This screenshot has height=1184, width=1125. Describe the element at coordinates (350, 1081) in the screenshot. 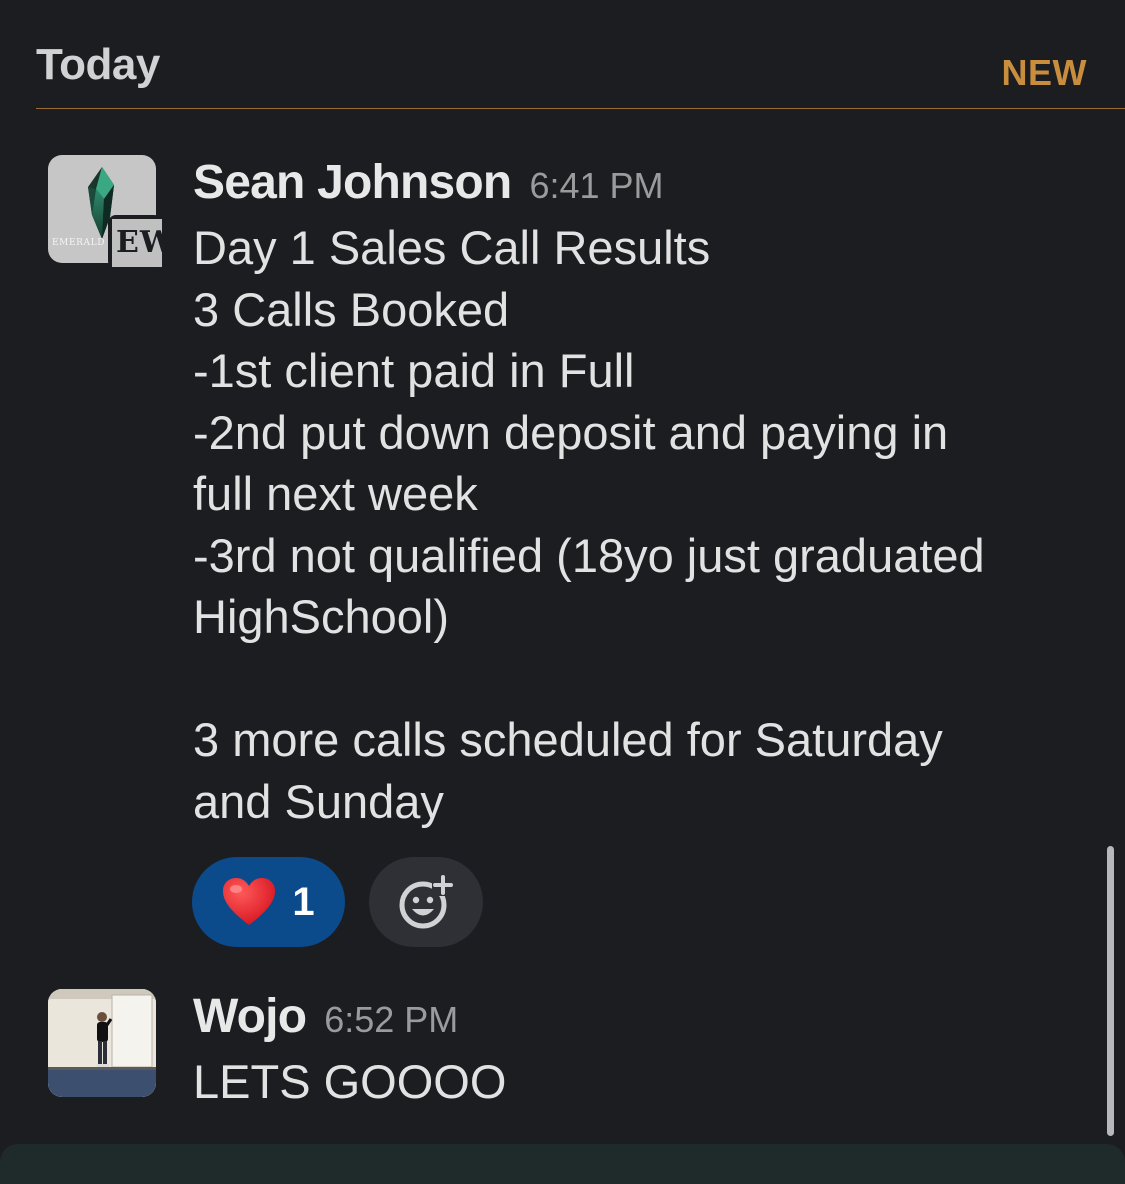

I see `message-text: LETS GOOOO` at that location.